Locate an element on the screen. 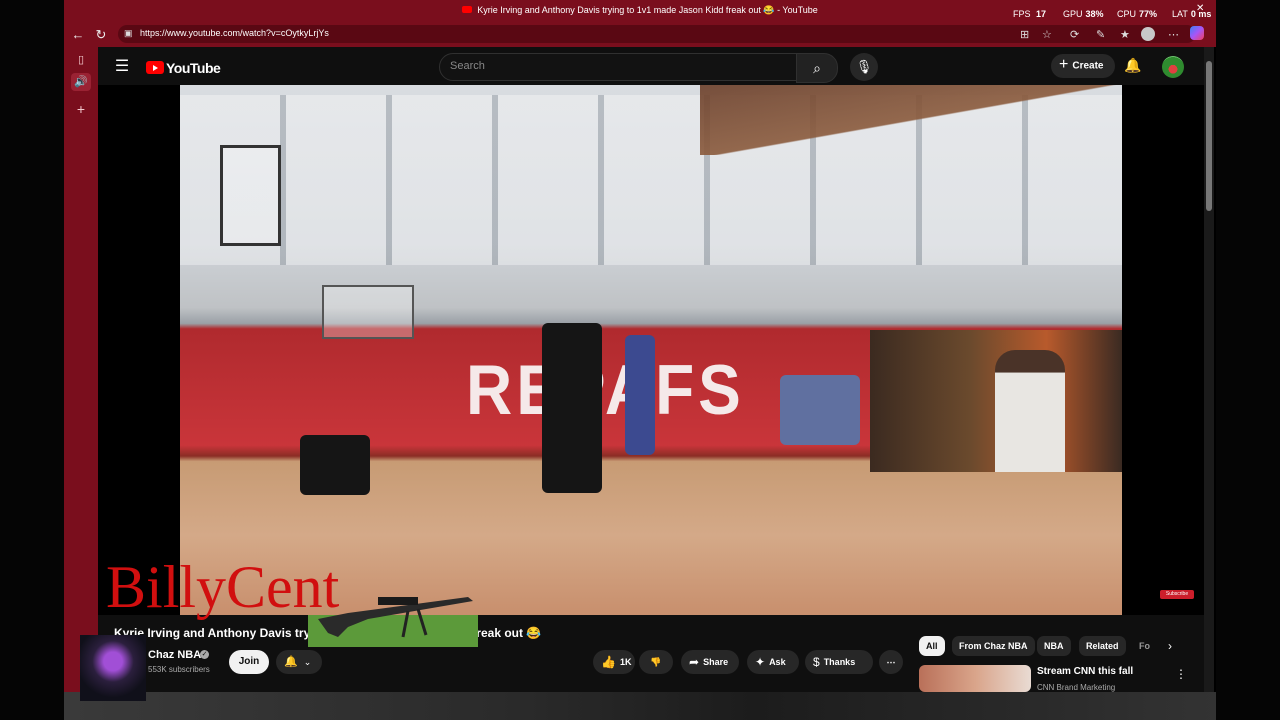 Image resolution: width=1280 pixels, height=720 pixels. profile-icon is located at coordinates (1148, 34).